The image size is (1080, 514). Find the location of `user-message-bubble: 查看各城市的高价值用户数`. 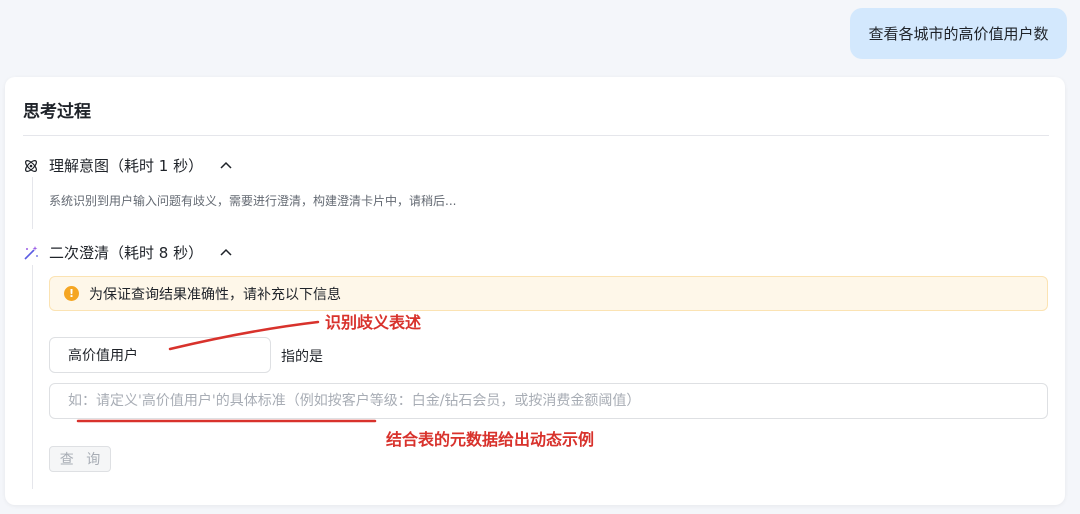

user-message-bubble: 查看各城市的高价值用户数 is located at coordinates (958, 33).